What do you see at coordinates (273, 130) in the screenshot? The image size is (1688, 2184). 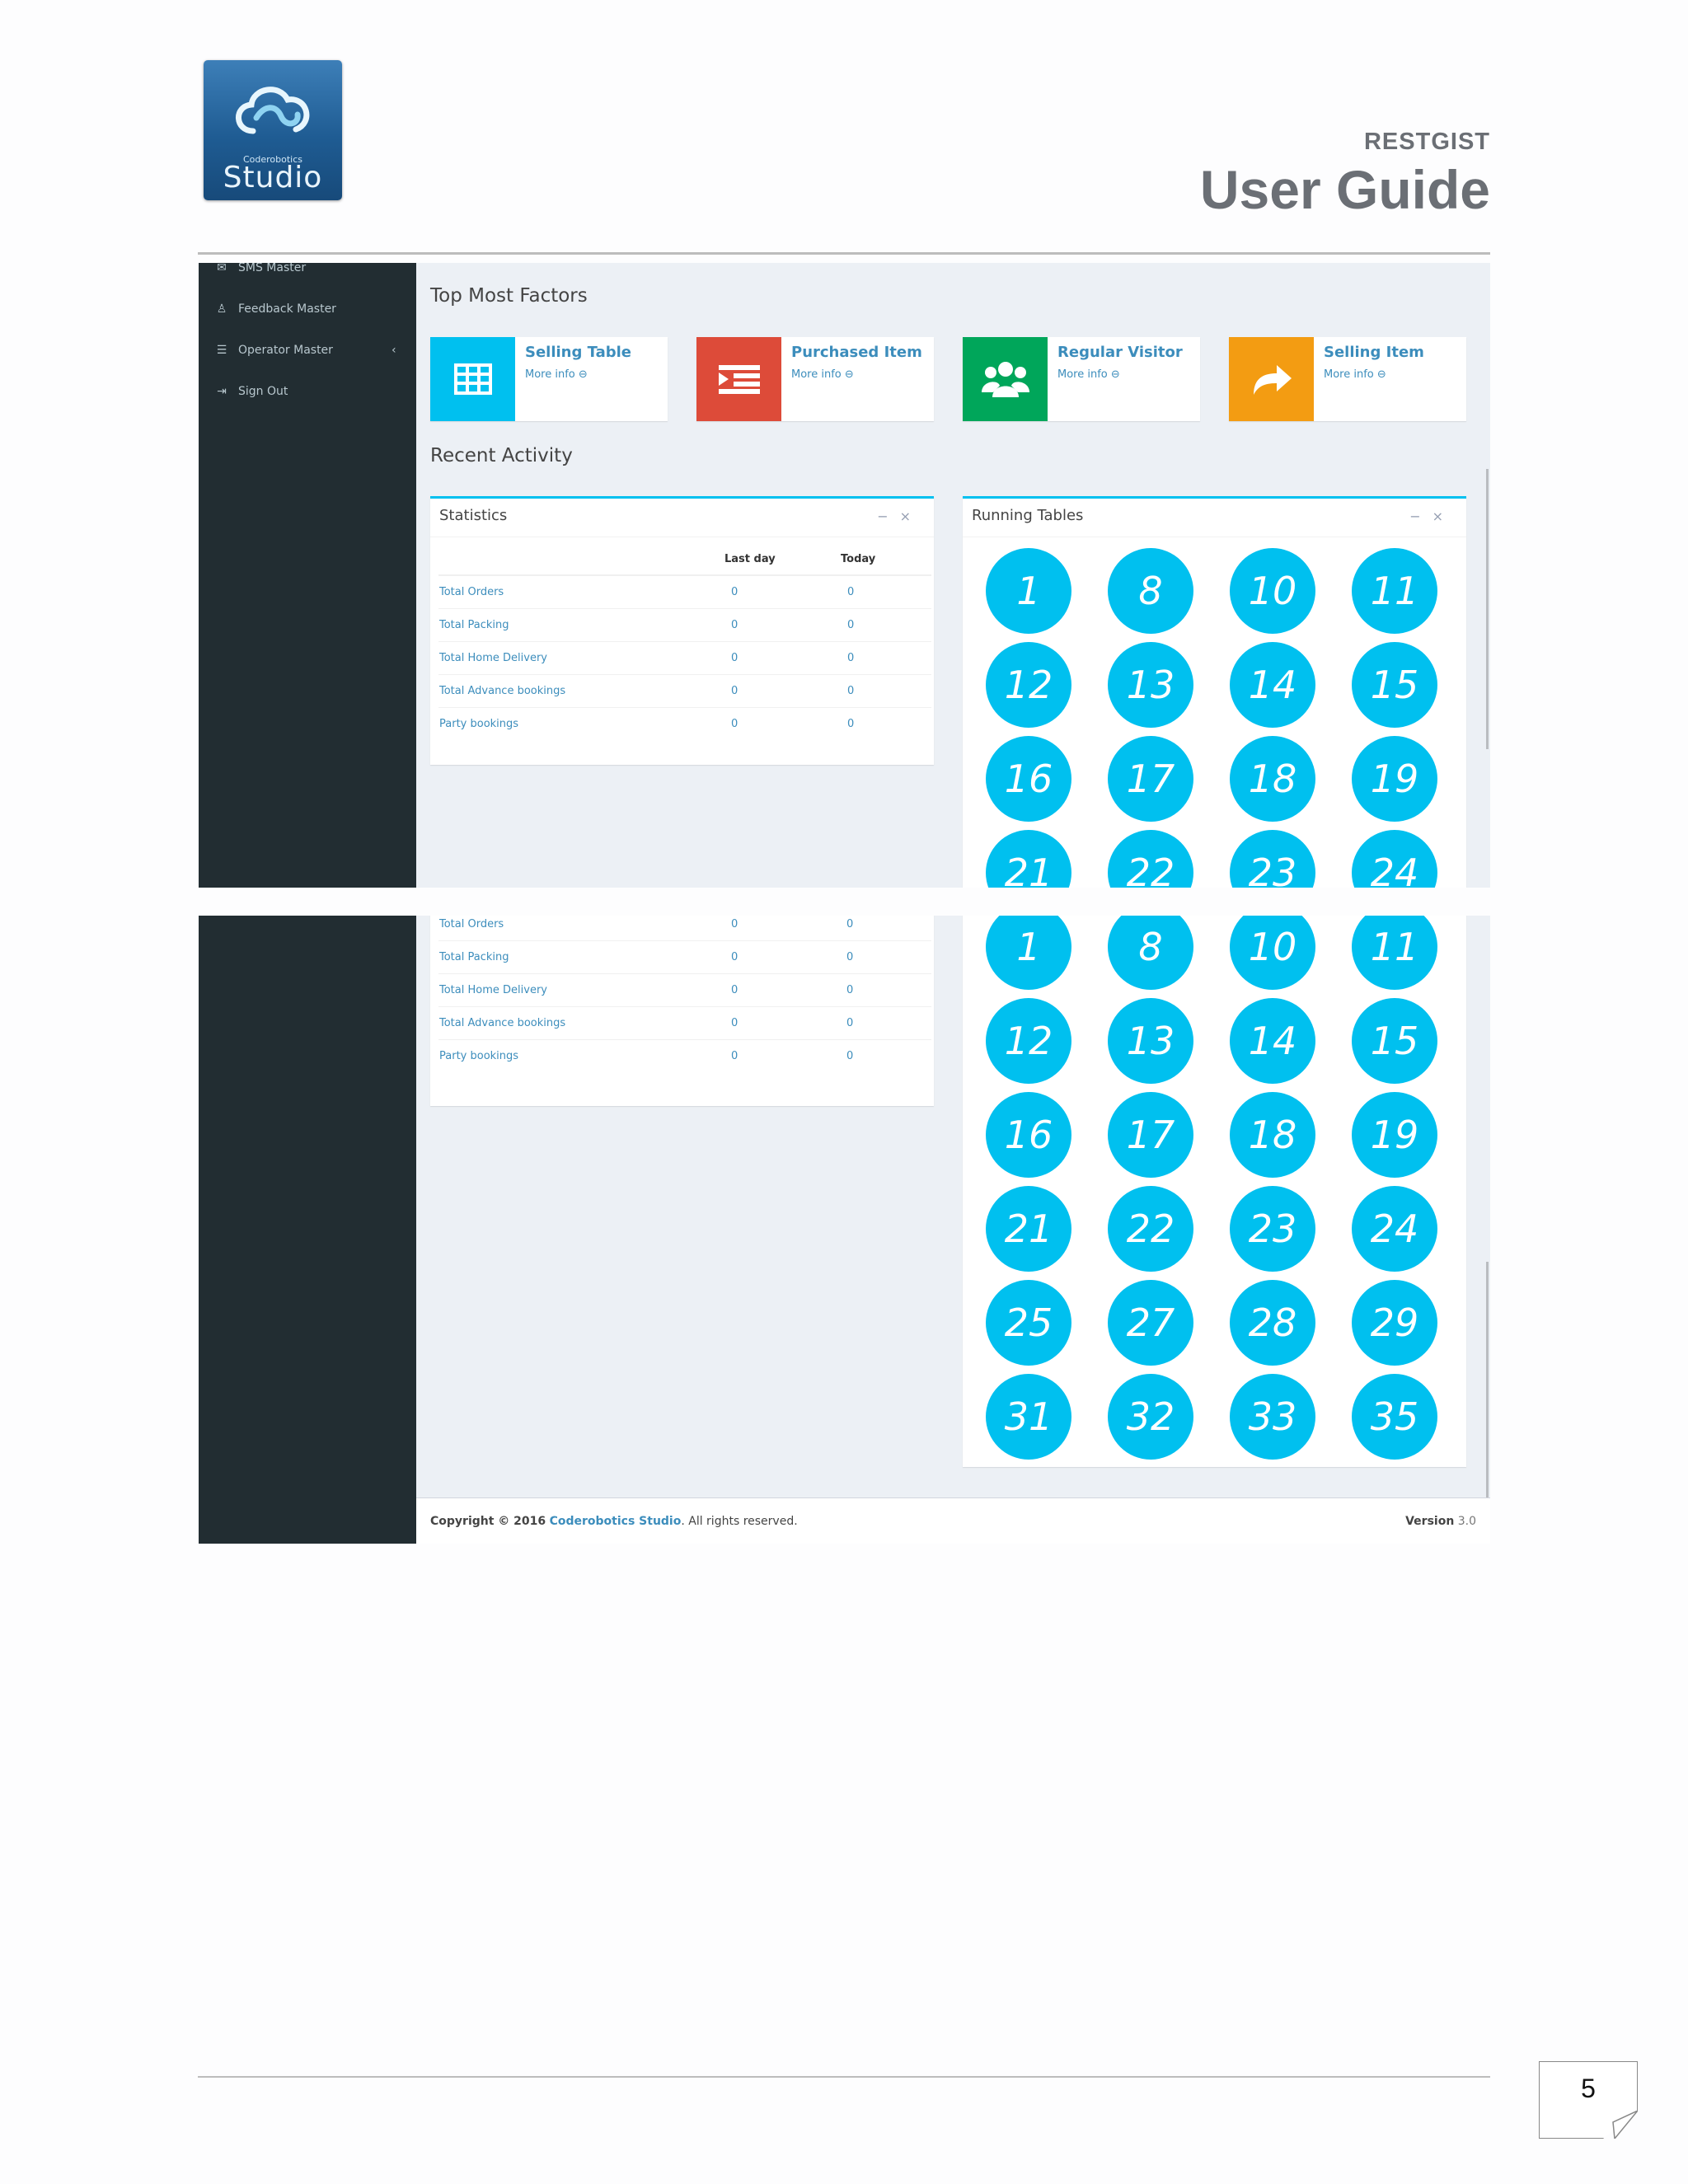 I see `company-logo: Coderobotics Studio` at bounding box center [273, 130].